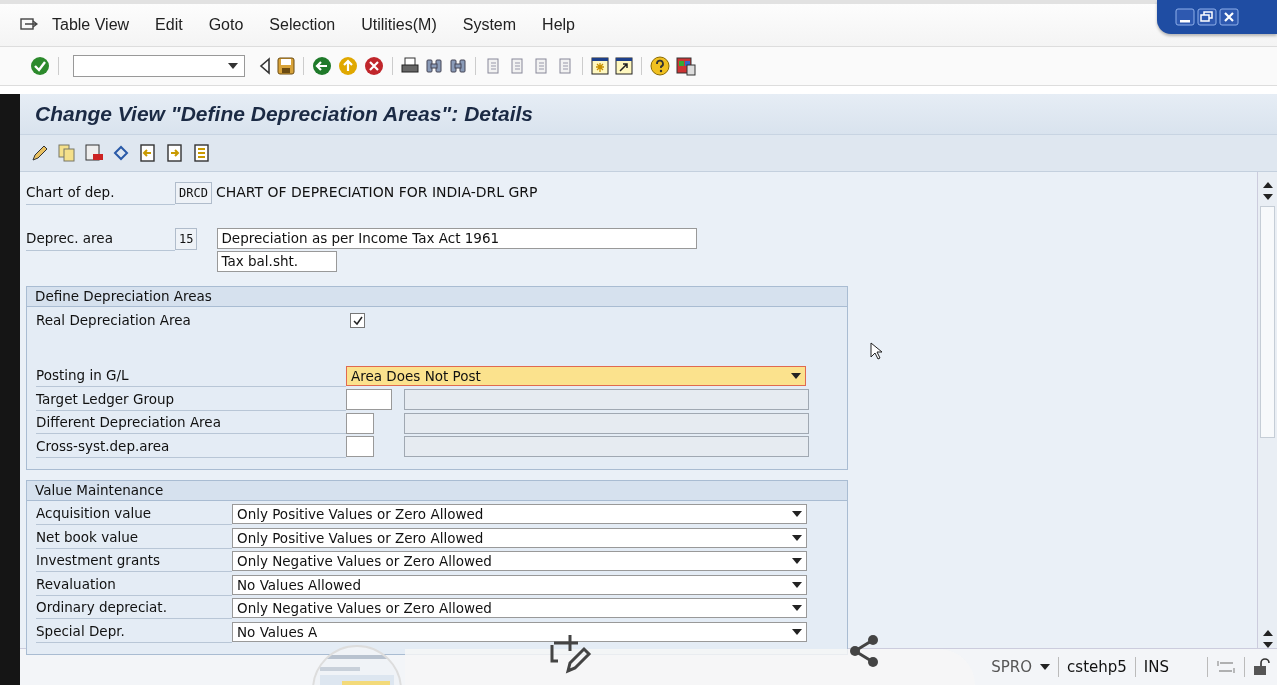  What do you see at coordinates (114, 321) in the screenshot?
I see `field-label: Real Depreciation Area` at bounding box center [114, 321].